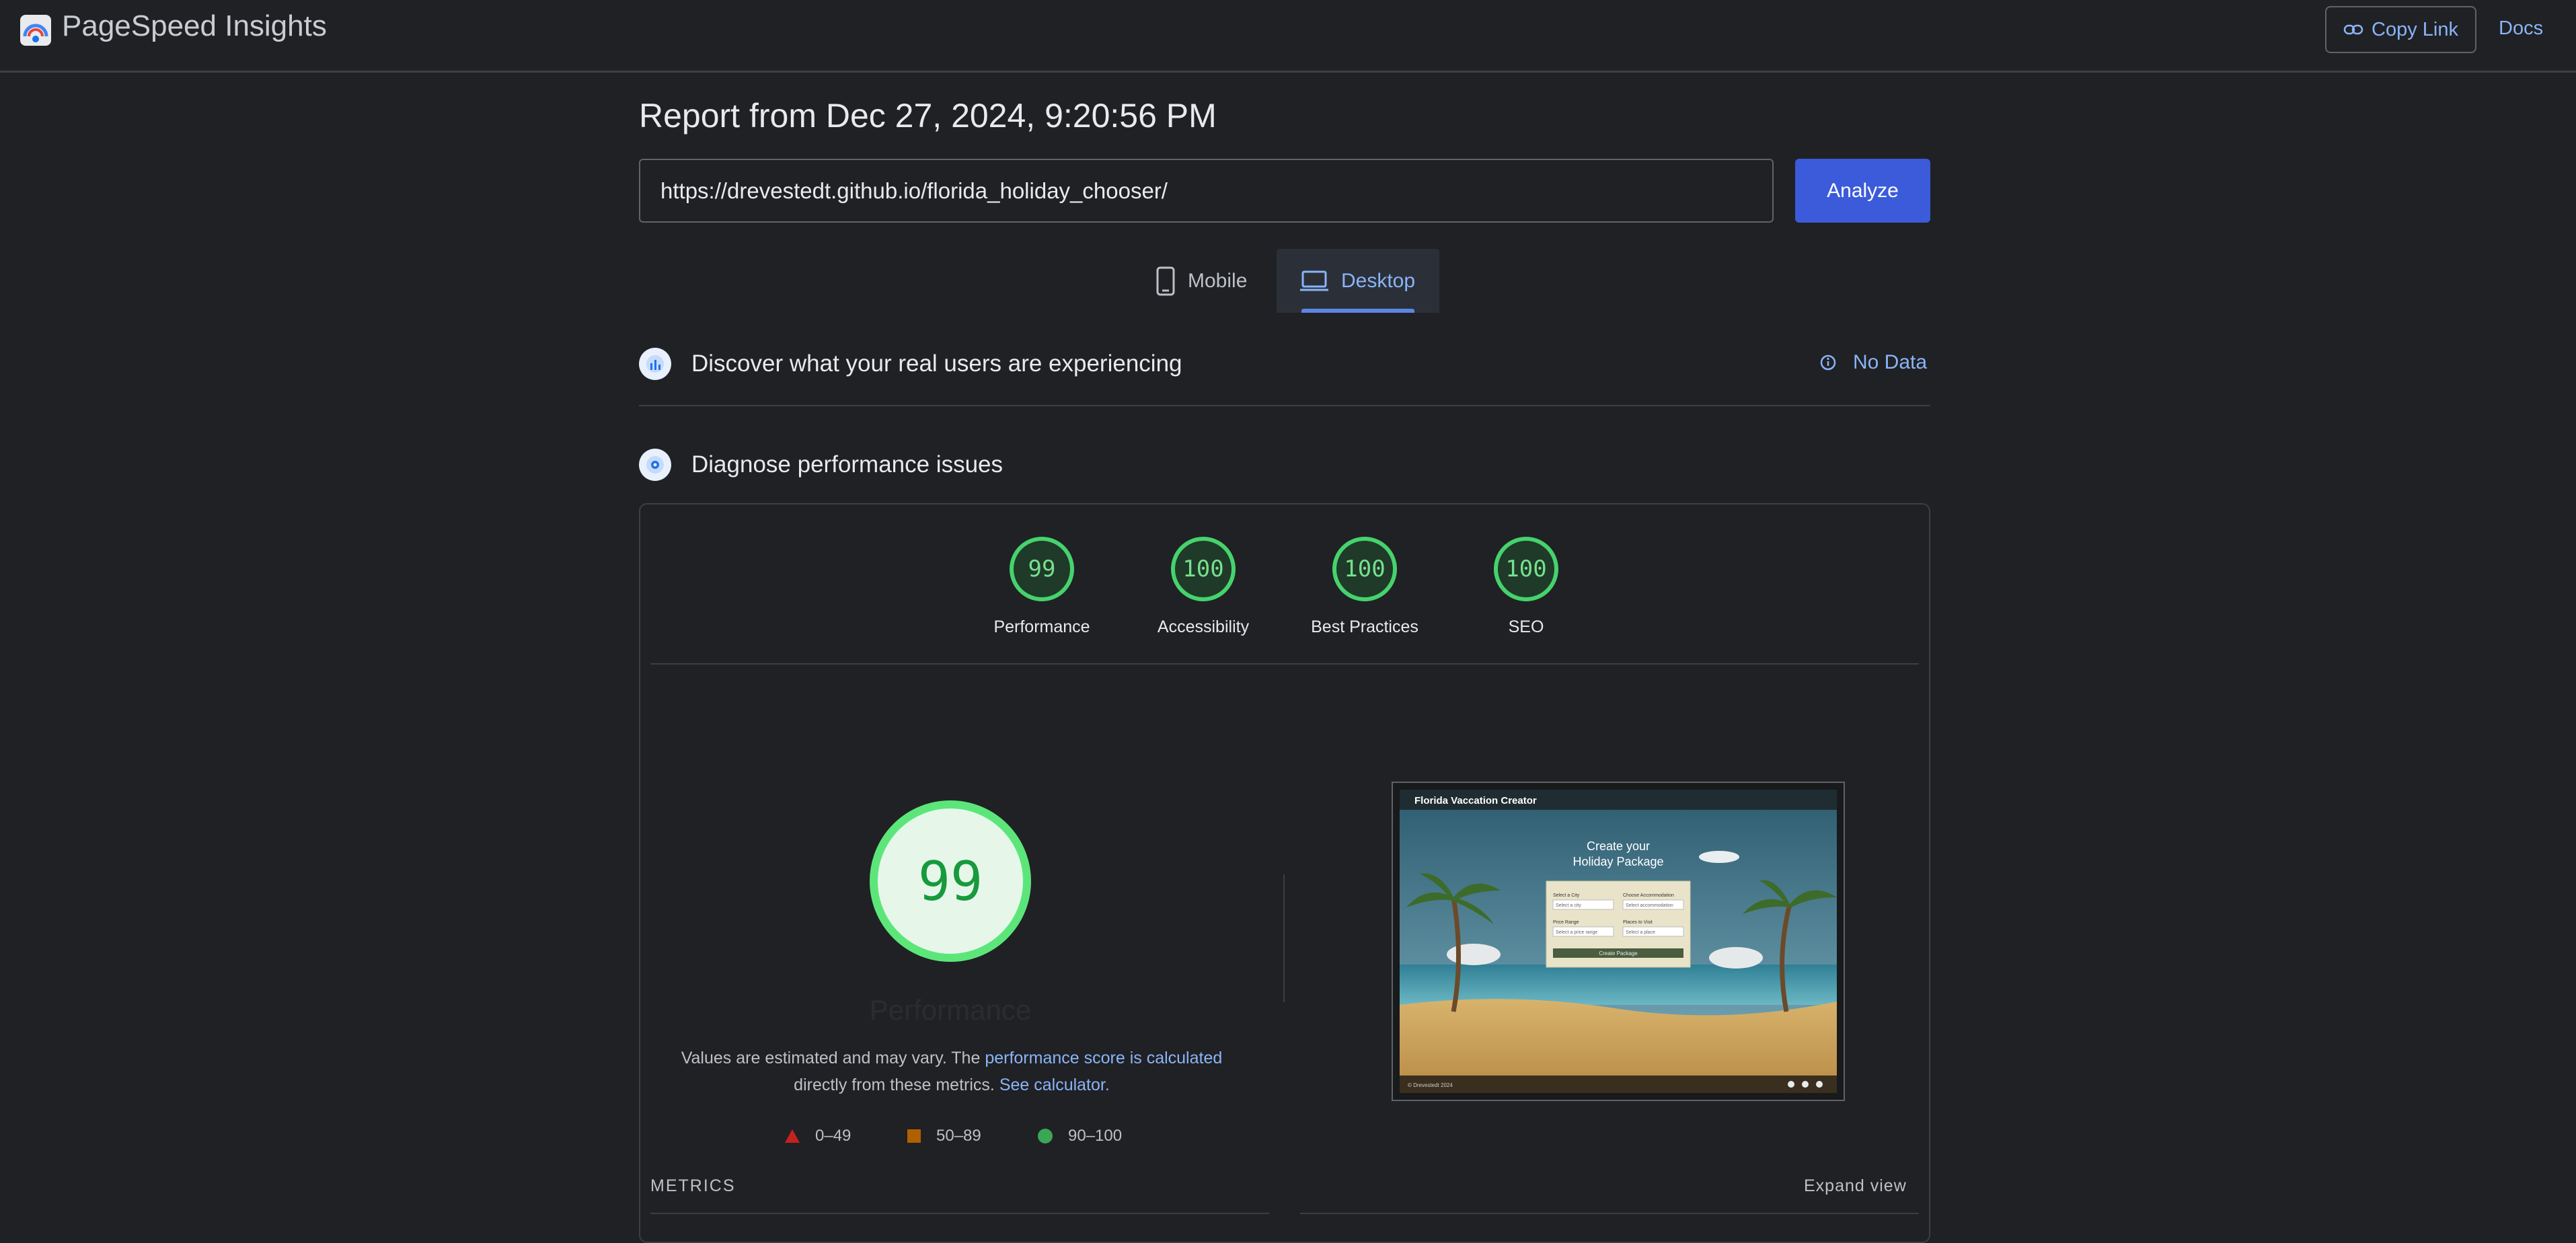 The height and width of the screenshot is (1243, 2576). I want to click on main-performance-gauge: 99, so click(950, 881).